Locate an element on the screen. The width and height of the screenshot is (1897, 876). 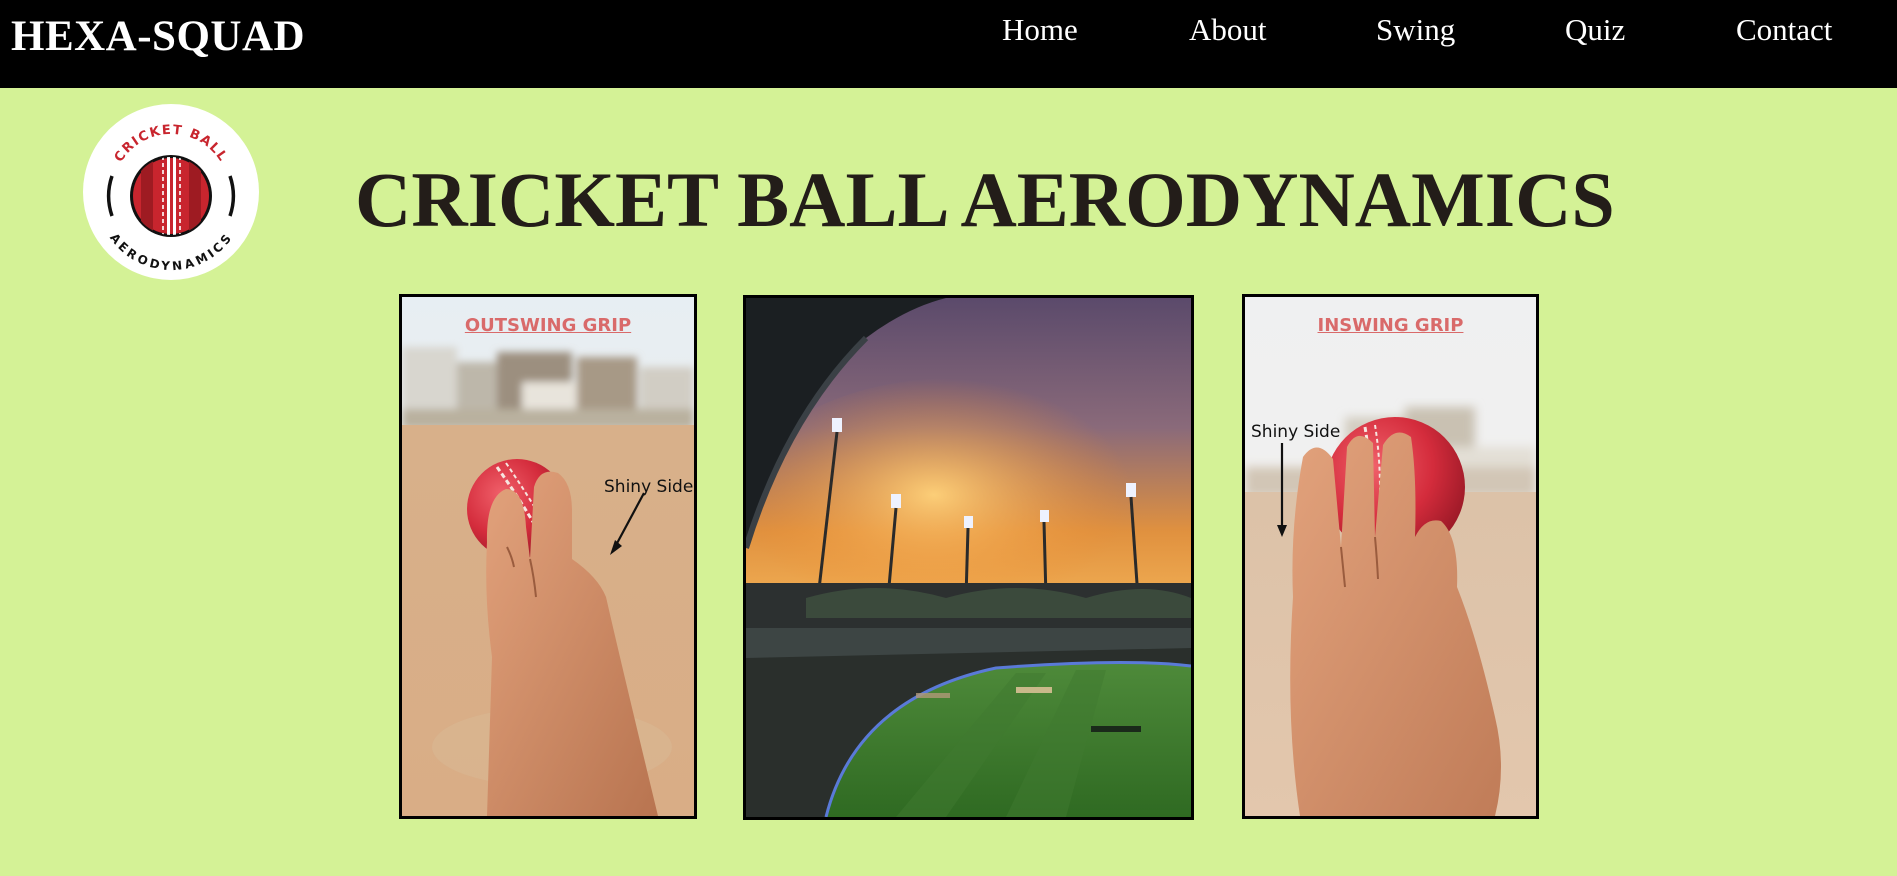
brand-logo-text: HEXA-SQUAD is located at coordinates (158, 37).